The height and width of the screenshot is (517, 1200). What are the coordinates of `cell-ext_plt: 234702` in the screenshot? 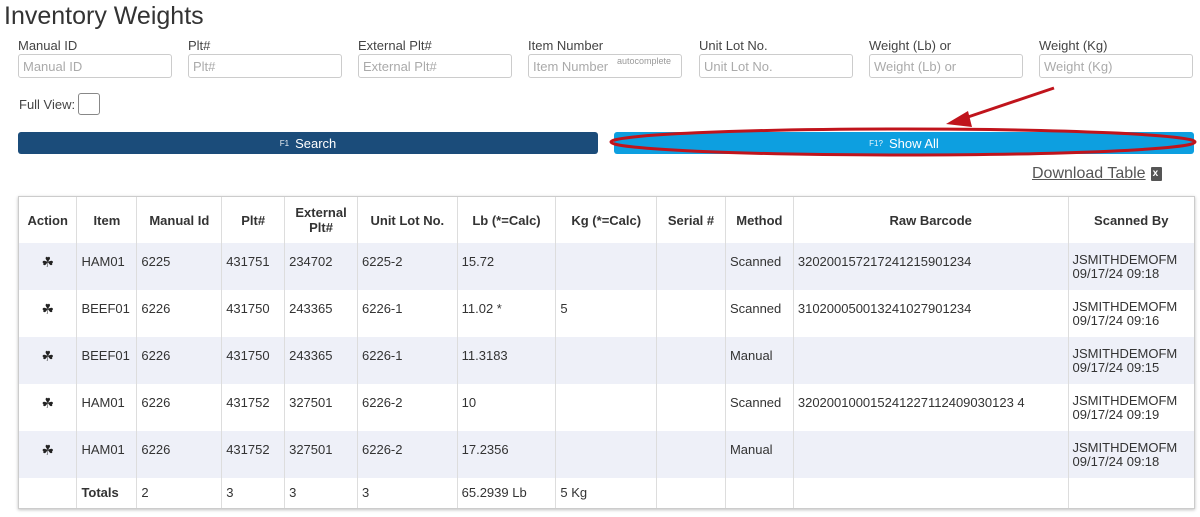 It's located at (321, 266).